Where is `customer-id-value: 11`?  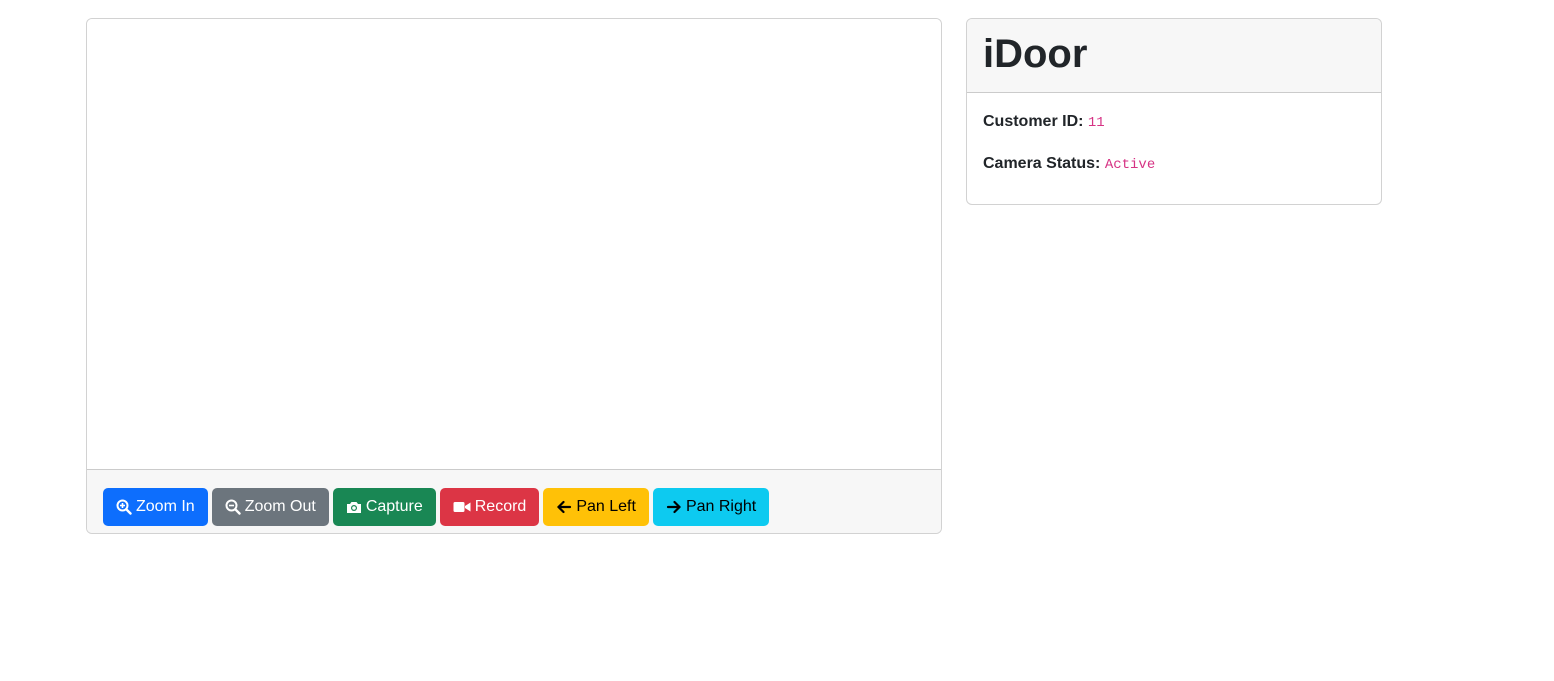 customer-id-value: 11 is located at coordinates (1096, 123).